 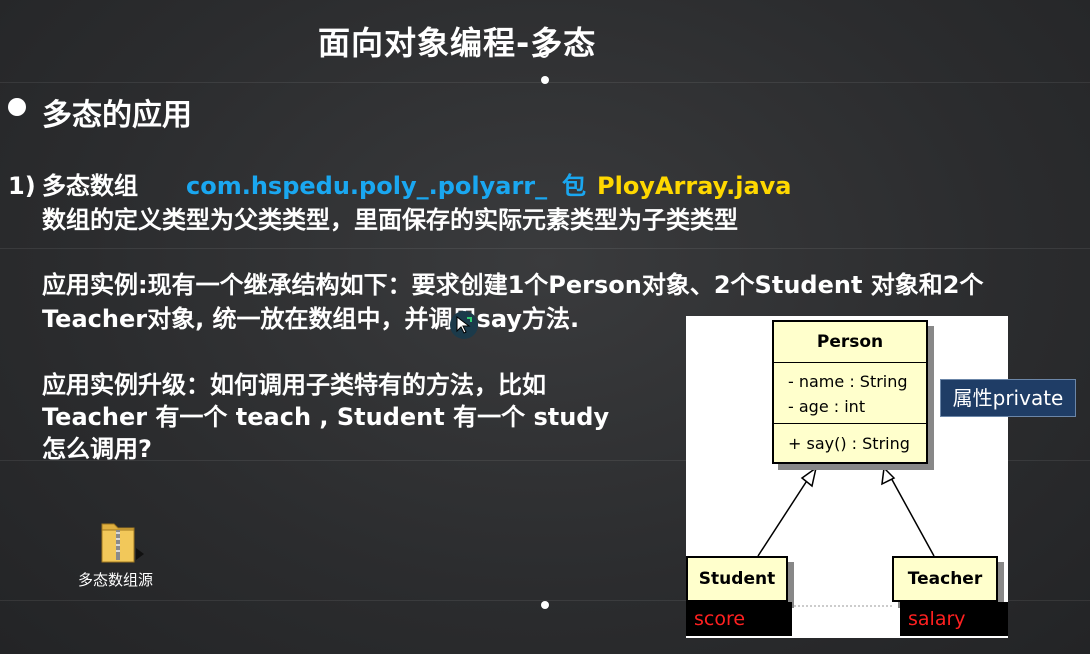 What do you see at coordinates (367, 186) in the screenshot?
I see `package-path: com.hspedu.poly_.polyarr_` at bounding box center [367, 186].